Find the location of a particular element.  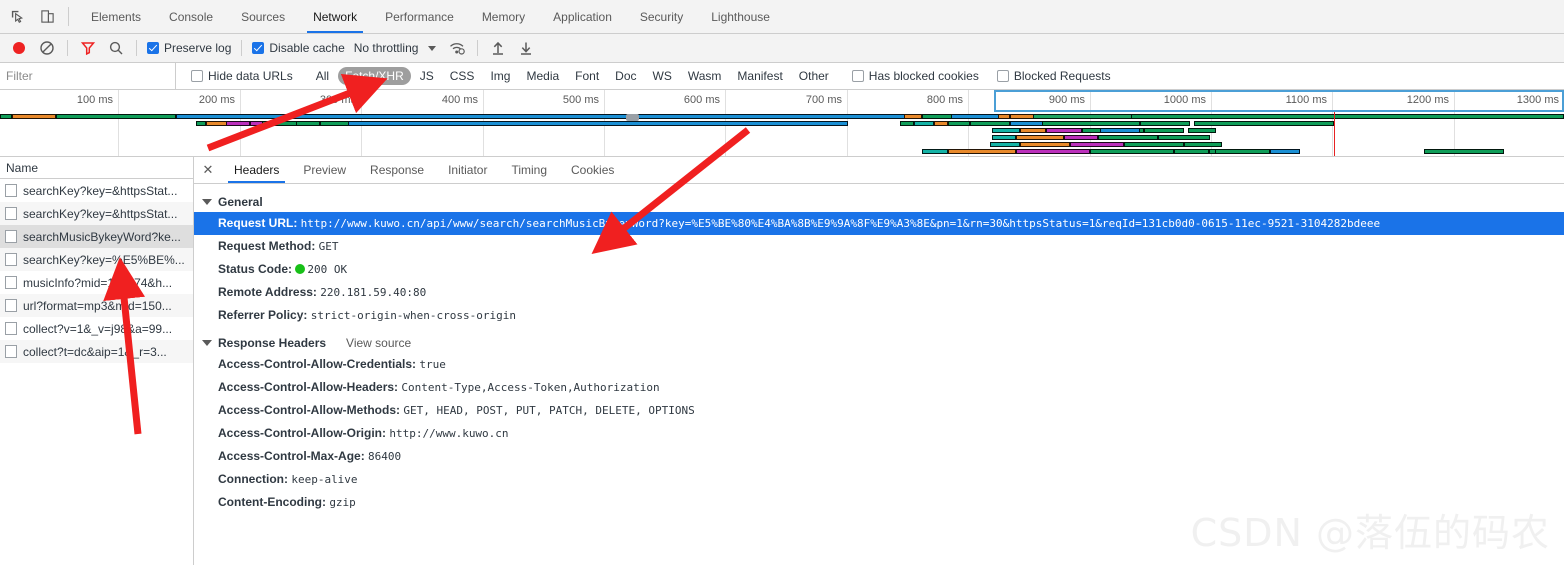

filter-type-wasm: Wasm is located at coordinates (705, 76).